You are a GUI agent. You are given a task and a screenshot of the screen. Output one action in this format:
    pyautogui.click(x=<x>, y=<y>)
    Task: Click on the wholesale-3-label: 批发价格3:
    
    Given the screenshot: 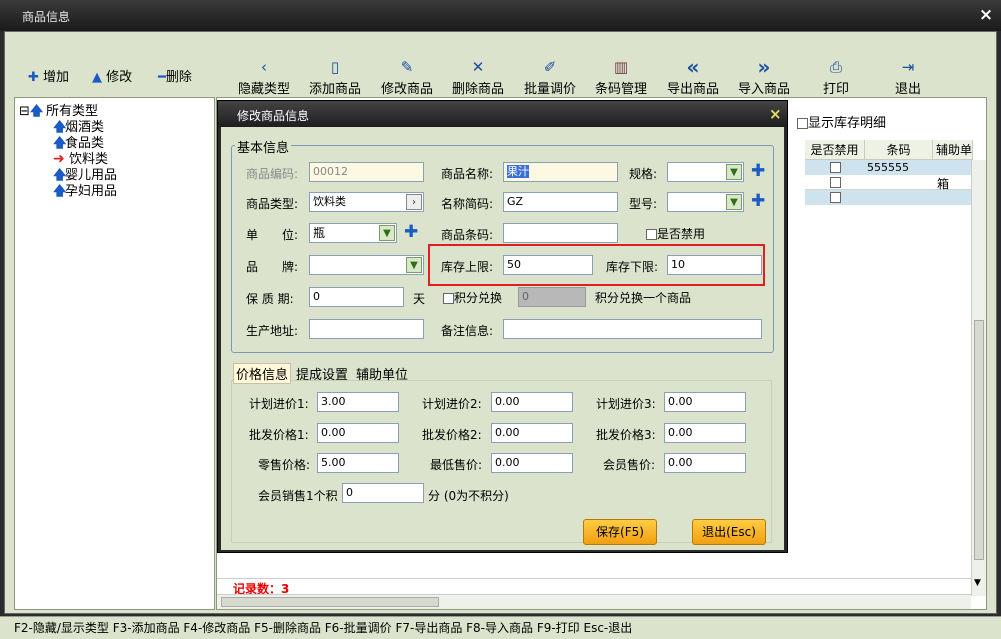 What is the action you would take?
    pyautogui.click(x=626, y=435)
    